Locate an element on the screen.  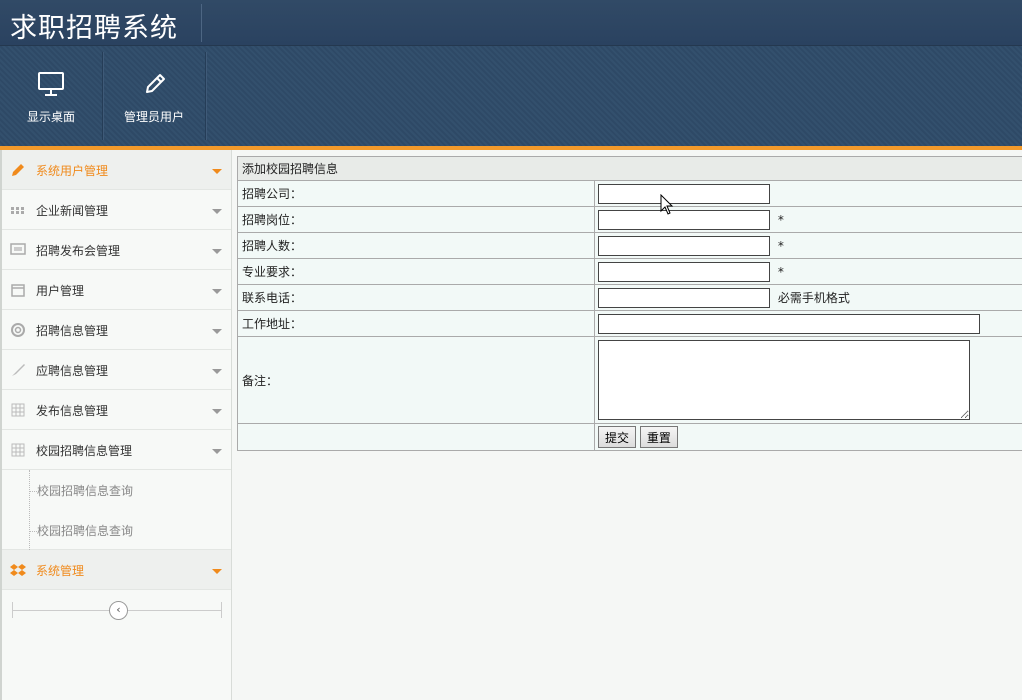
monitor-icon is located at coordinates (51, 84).